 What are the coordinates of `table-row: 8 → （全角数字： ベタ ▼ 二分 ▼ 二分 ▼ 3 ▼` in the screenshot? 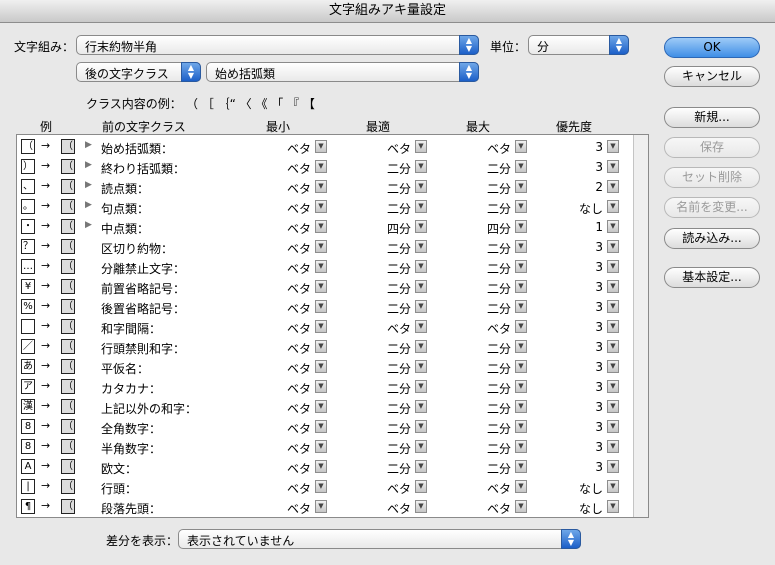 It's located at (326, 427).